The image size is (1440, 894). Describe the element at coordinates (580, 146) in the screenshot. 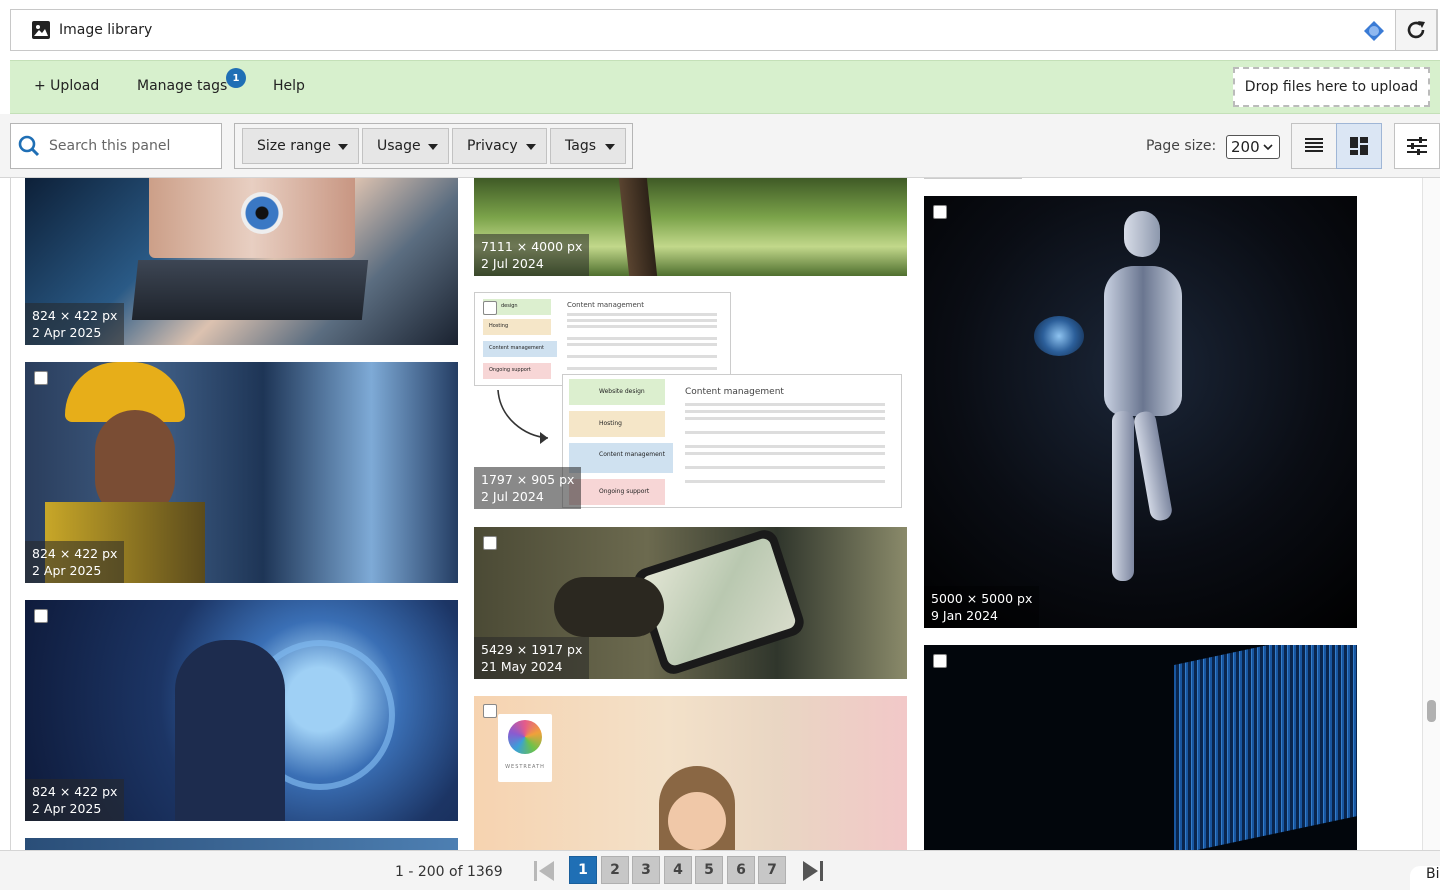

I see `tags-label: Tags` at that location.